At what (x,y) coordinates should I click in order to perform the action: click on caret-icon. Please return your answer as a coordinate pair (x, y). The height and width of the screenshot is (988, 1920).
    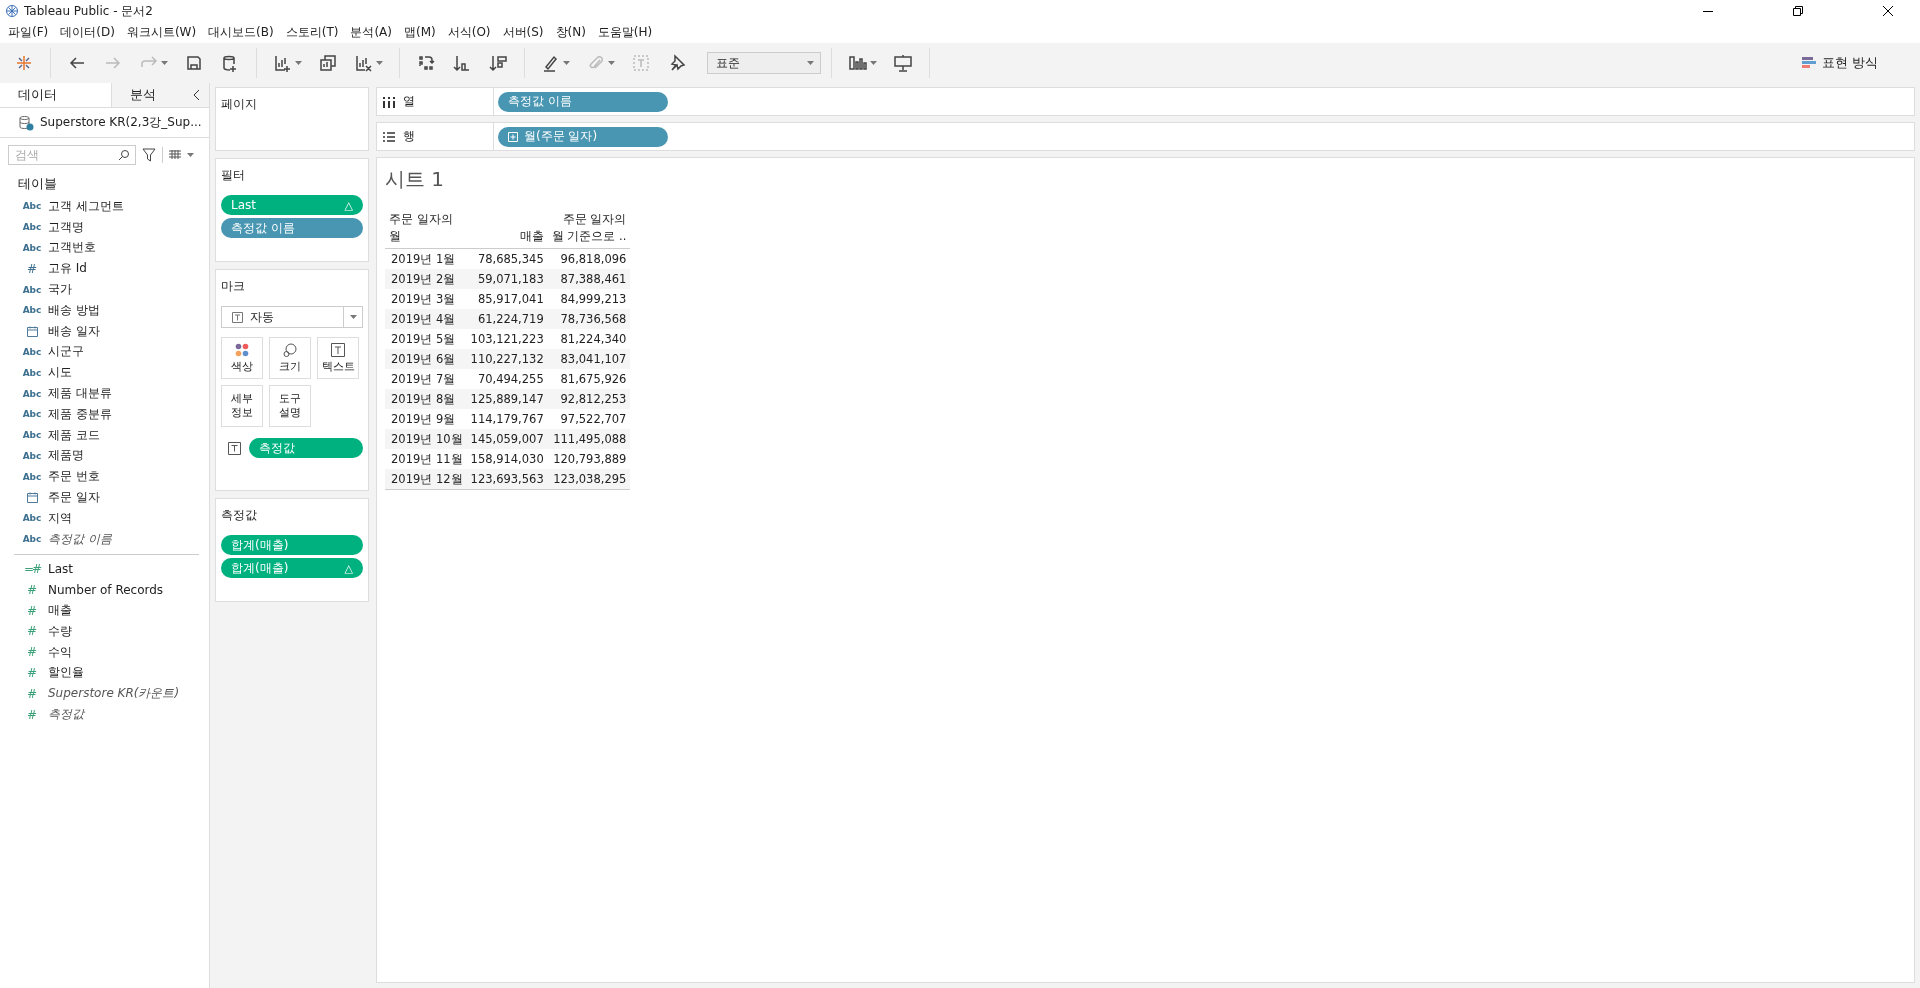
    Looking at the image, I should click on (298, 63).